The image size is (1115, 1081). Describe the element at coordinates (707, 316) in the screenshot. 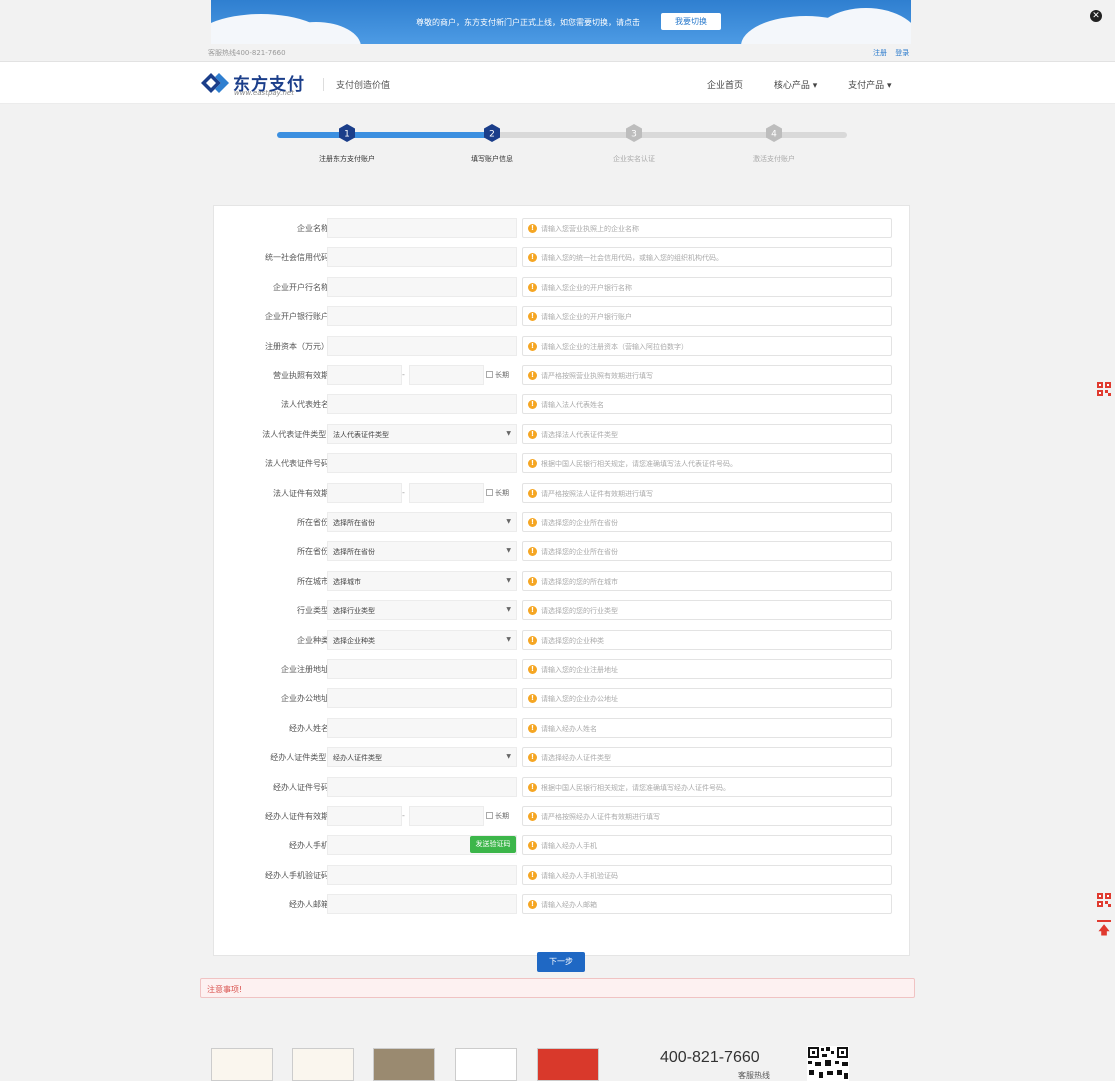

I see `field-hint: ! 请输入您企业的开户银行账户` at that location.